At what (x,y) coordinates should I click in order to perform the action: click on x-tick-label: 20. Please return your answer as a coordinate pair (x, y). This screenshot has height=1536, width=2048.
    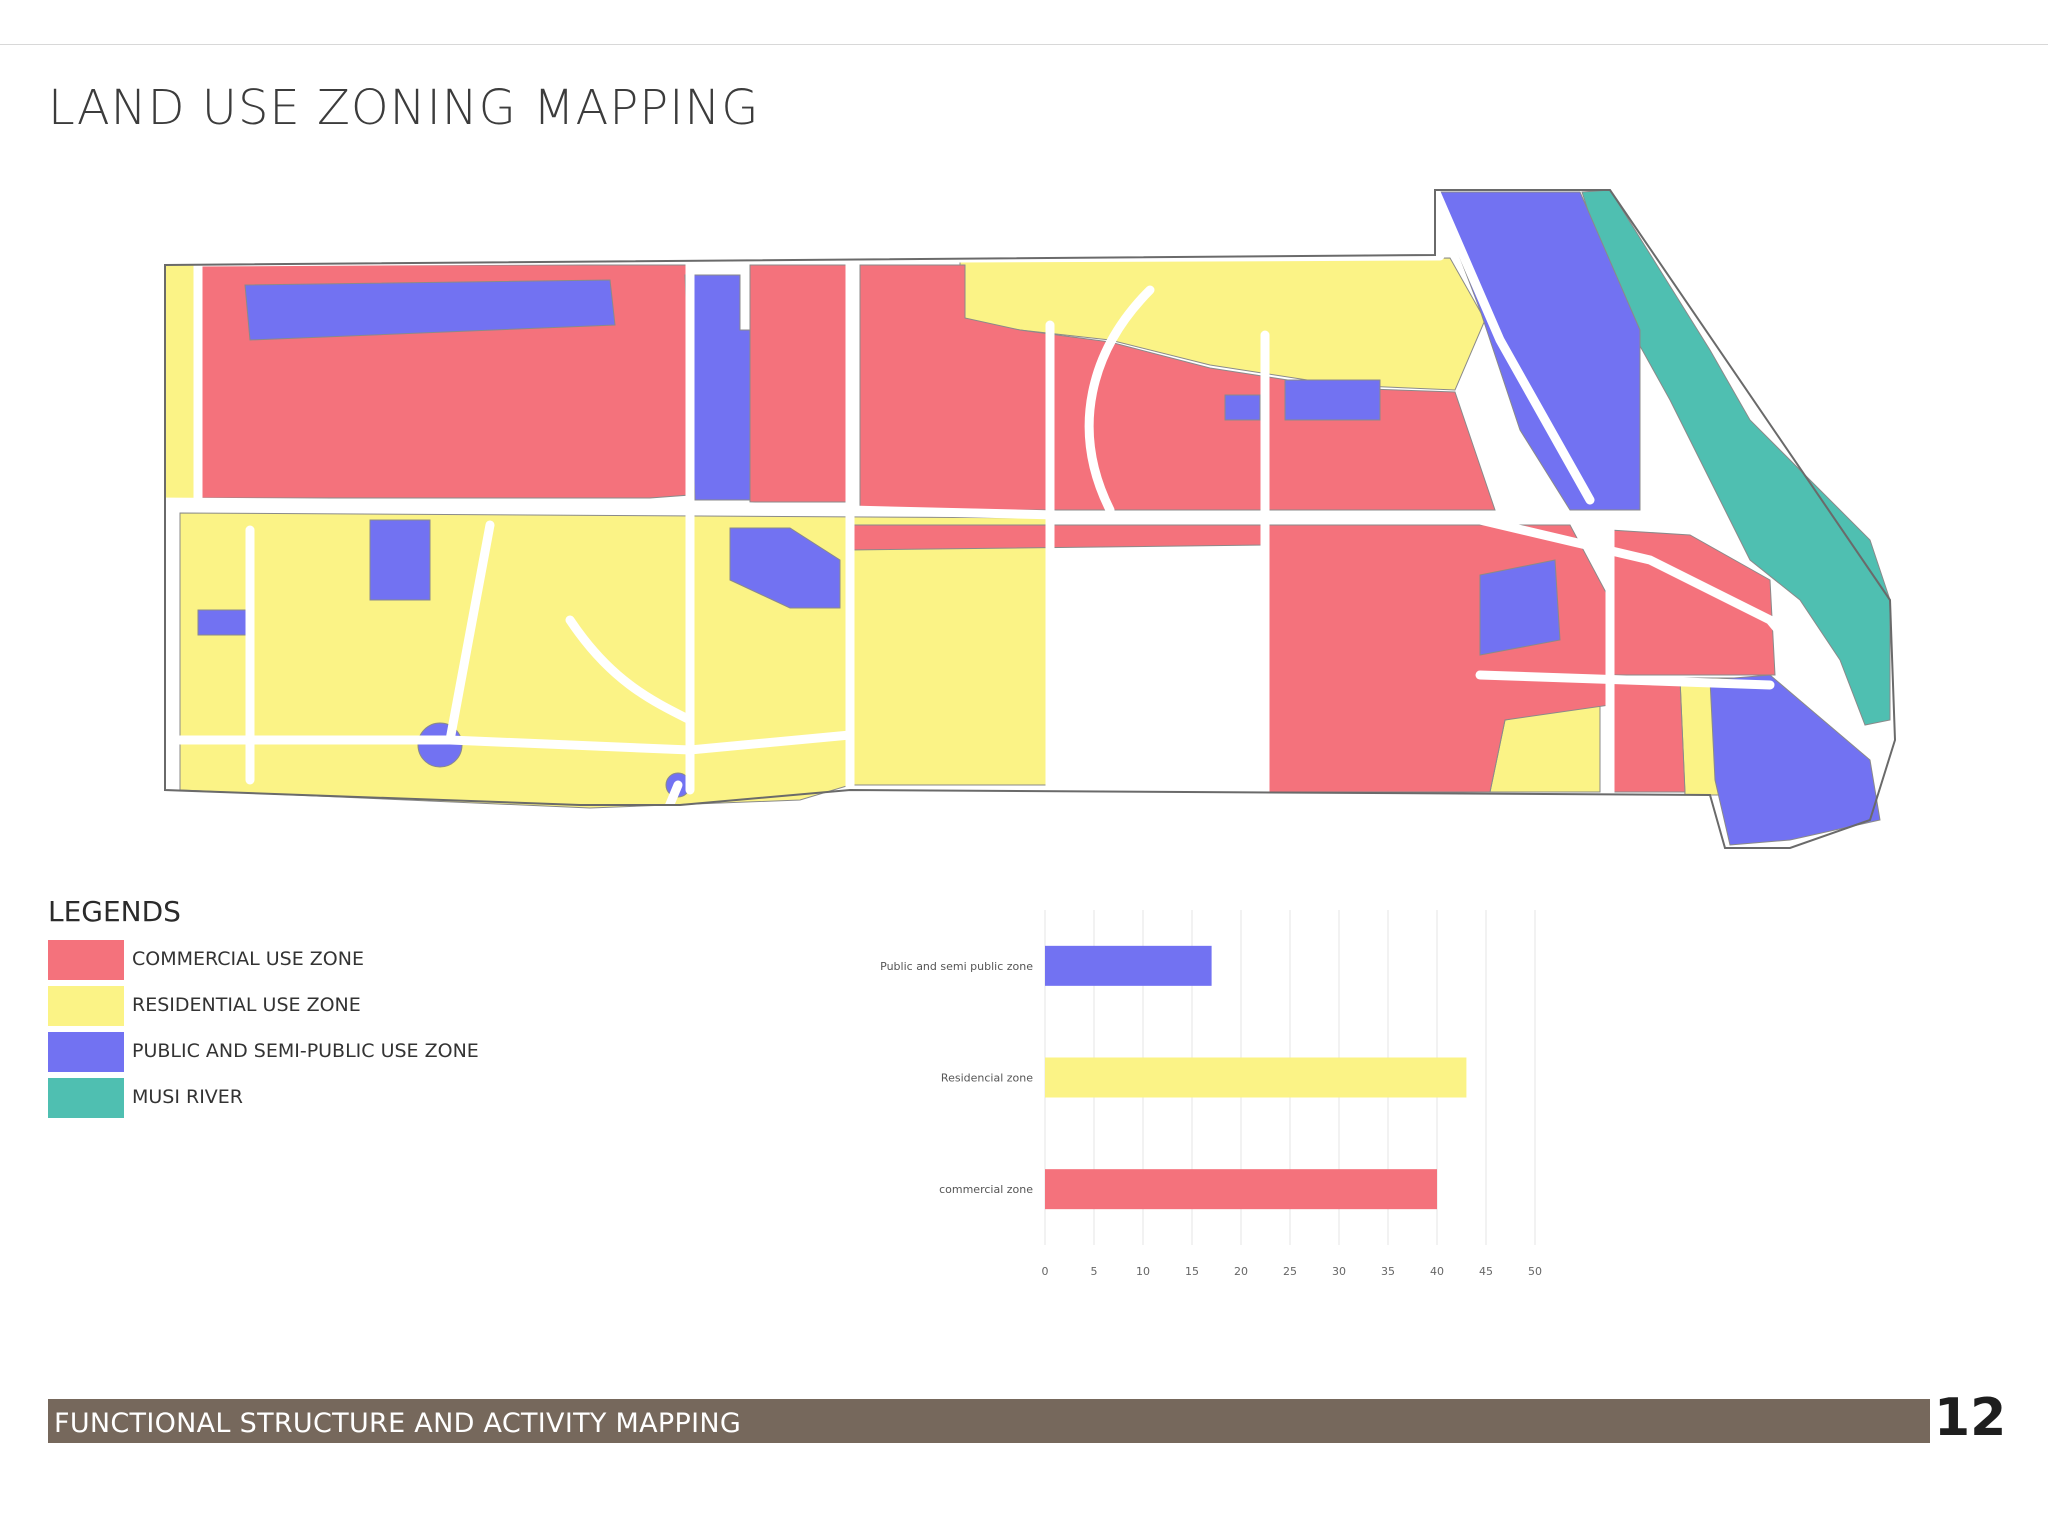
    Looking at the image, I should click on (1241, 1271).